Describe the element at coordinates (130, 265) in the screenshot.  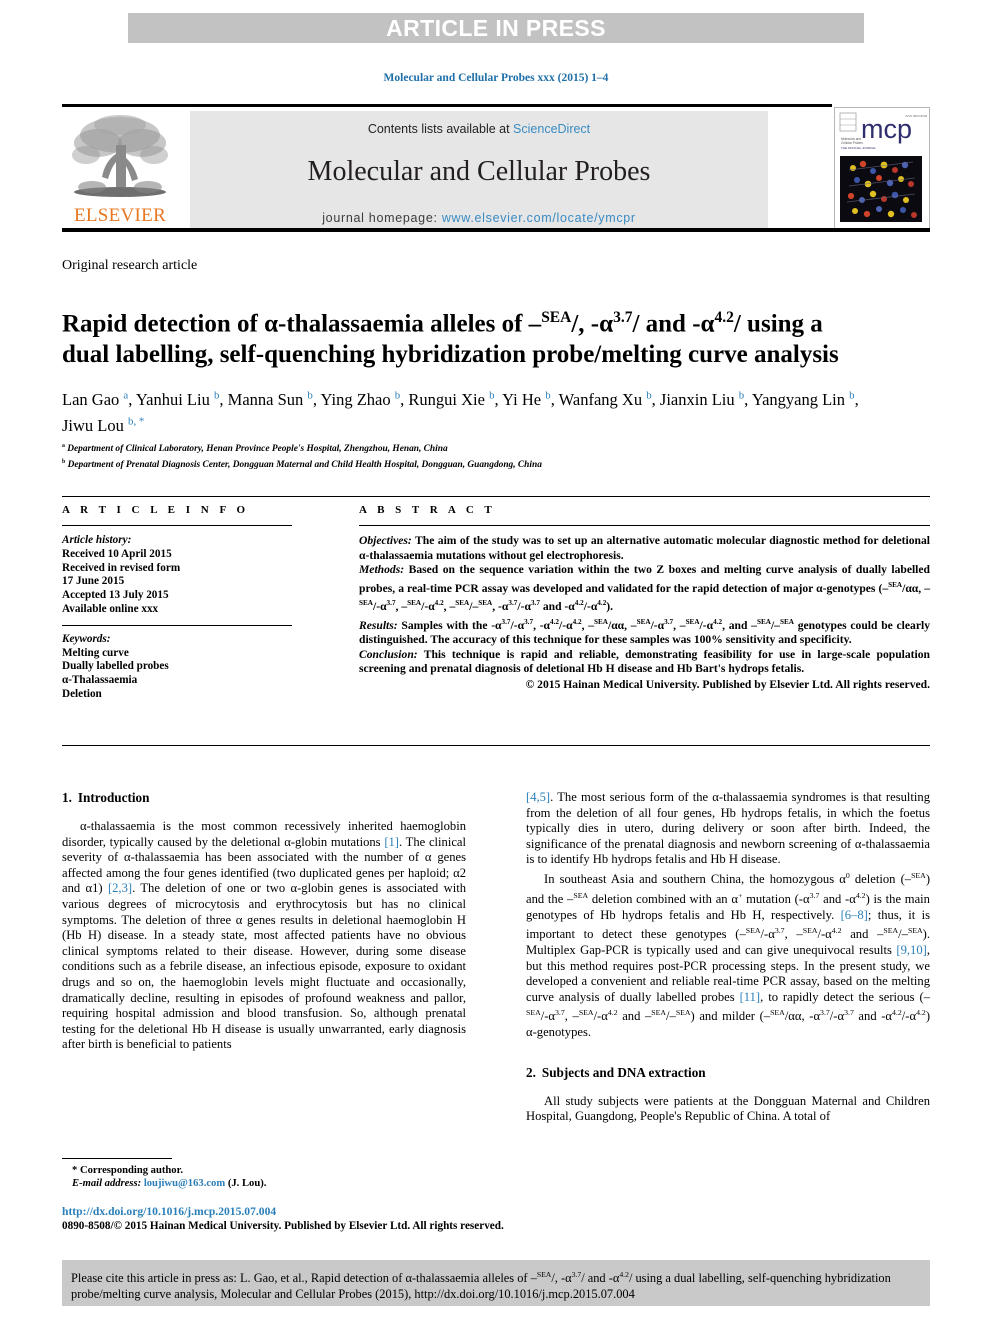
I see `article-type-label: Original research article` at that location.